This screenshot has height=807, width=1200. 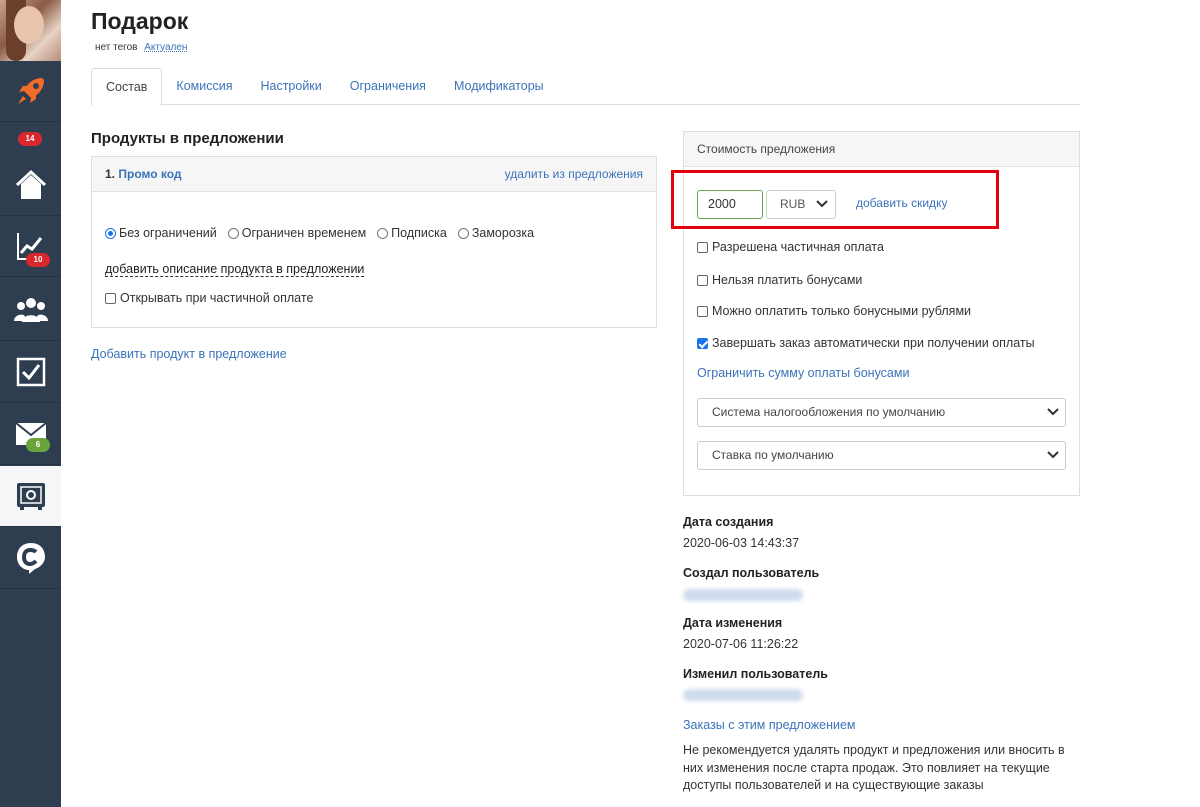 I want to click on tax-system-select: Система налогообложения по умолчанию, so click(x=881, y=412).